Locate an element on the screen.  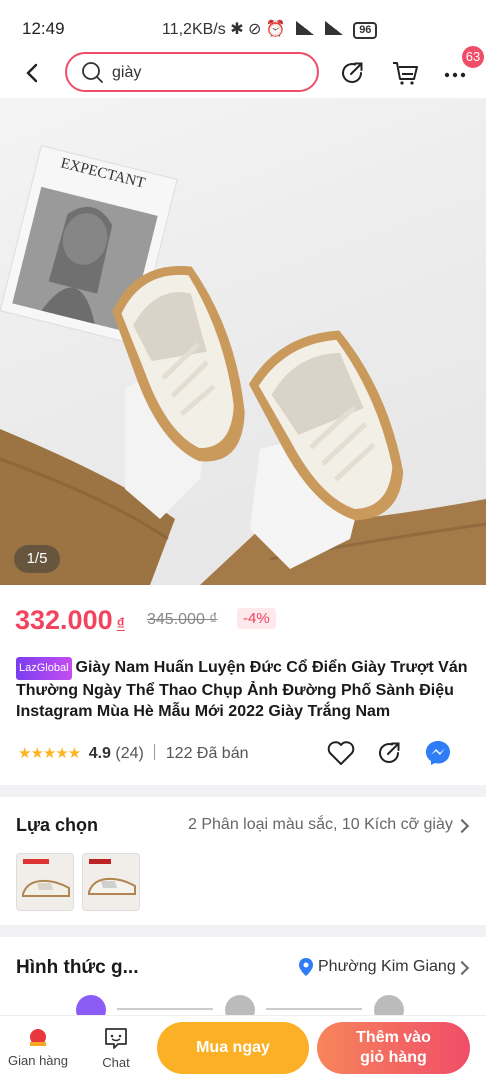
back-button is located at coordinates (33, 73).